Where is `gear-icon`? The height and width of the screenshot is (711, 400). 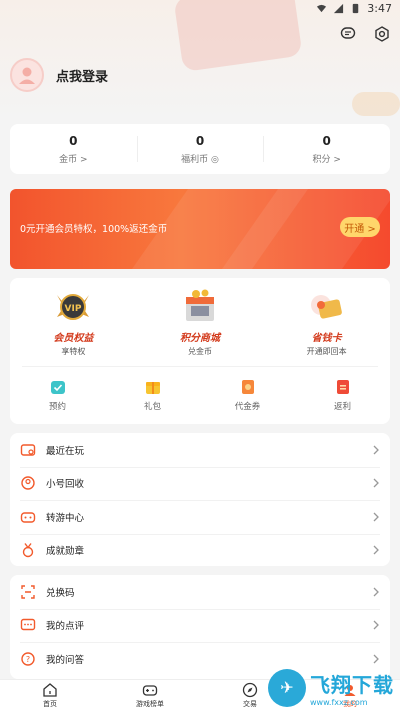 gear-icon is located at coordinates (382, 34).